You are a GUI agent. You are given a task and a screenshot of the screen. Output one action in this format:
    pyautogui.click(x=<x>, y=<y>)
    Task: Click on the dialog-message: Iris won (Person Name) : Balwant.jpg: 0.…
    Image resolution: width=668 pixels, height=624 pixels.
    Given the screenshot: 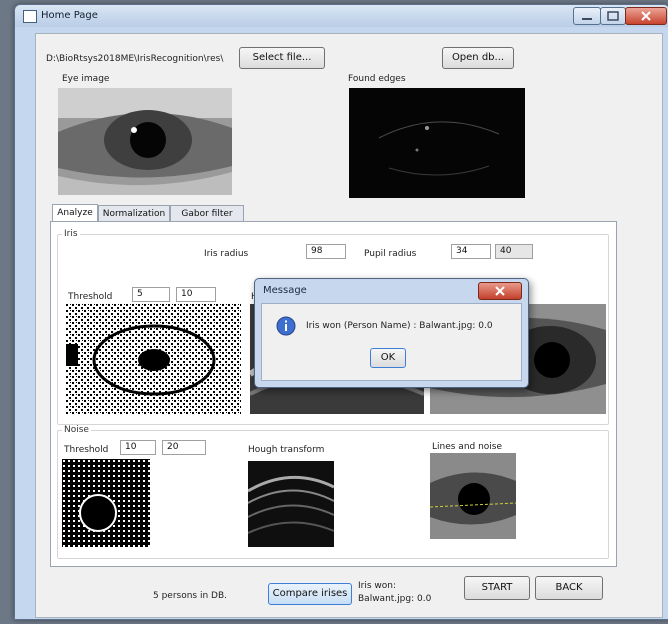 What is the action you would take?
    pyautogui.click(x=399, y=326)
    